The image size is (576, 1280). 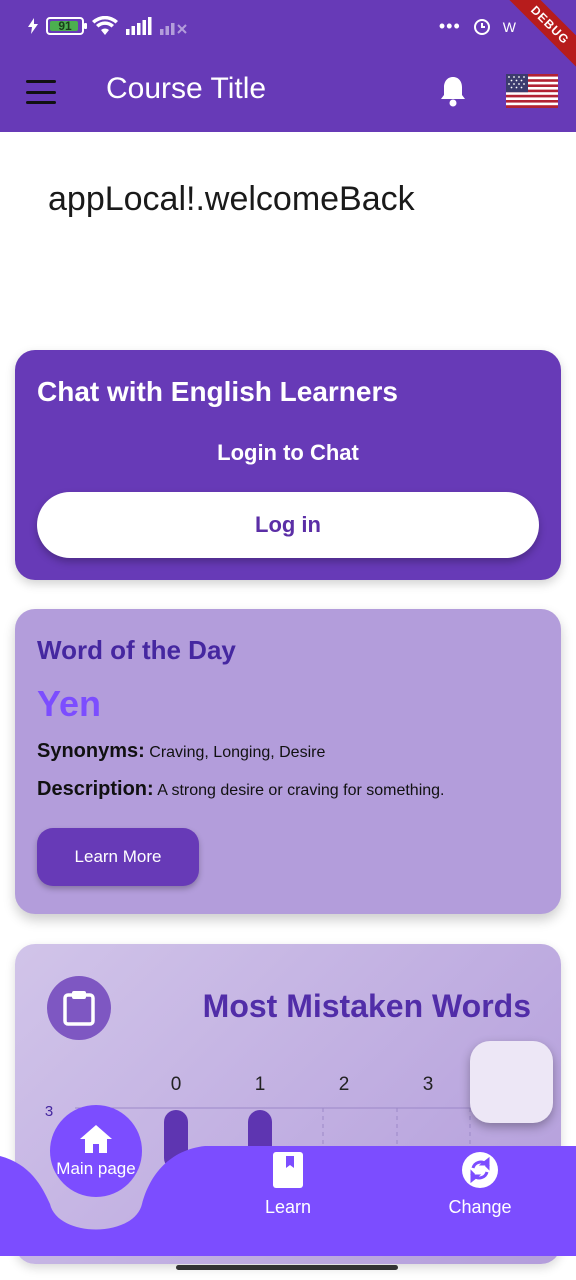 What do you see at coordinates (428, 1084) in the screenshot?
I see `x-tick-label-3: 3` at bounding box center [428, 1084].